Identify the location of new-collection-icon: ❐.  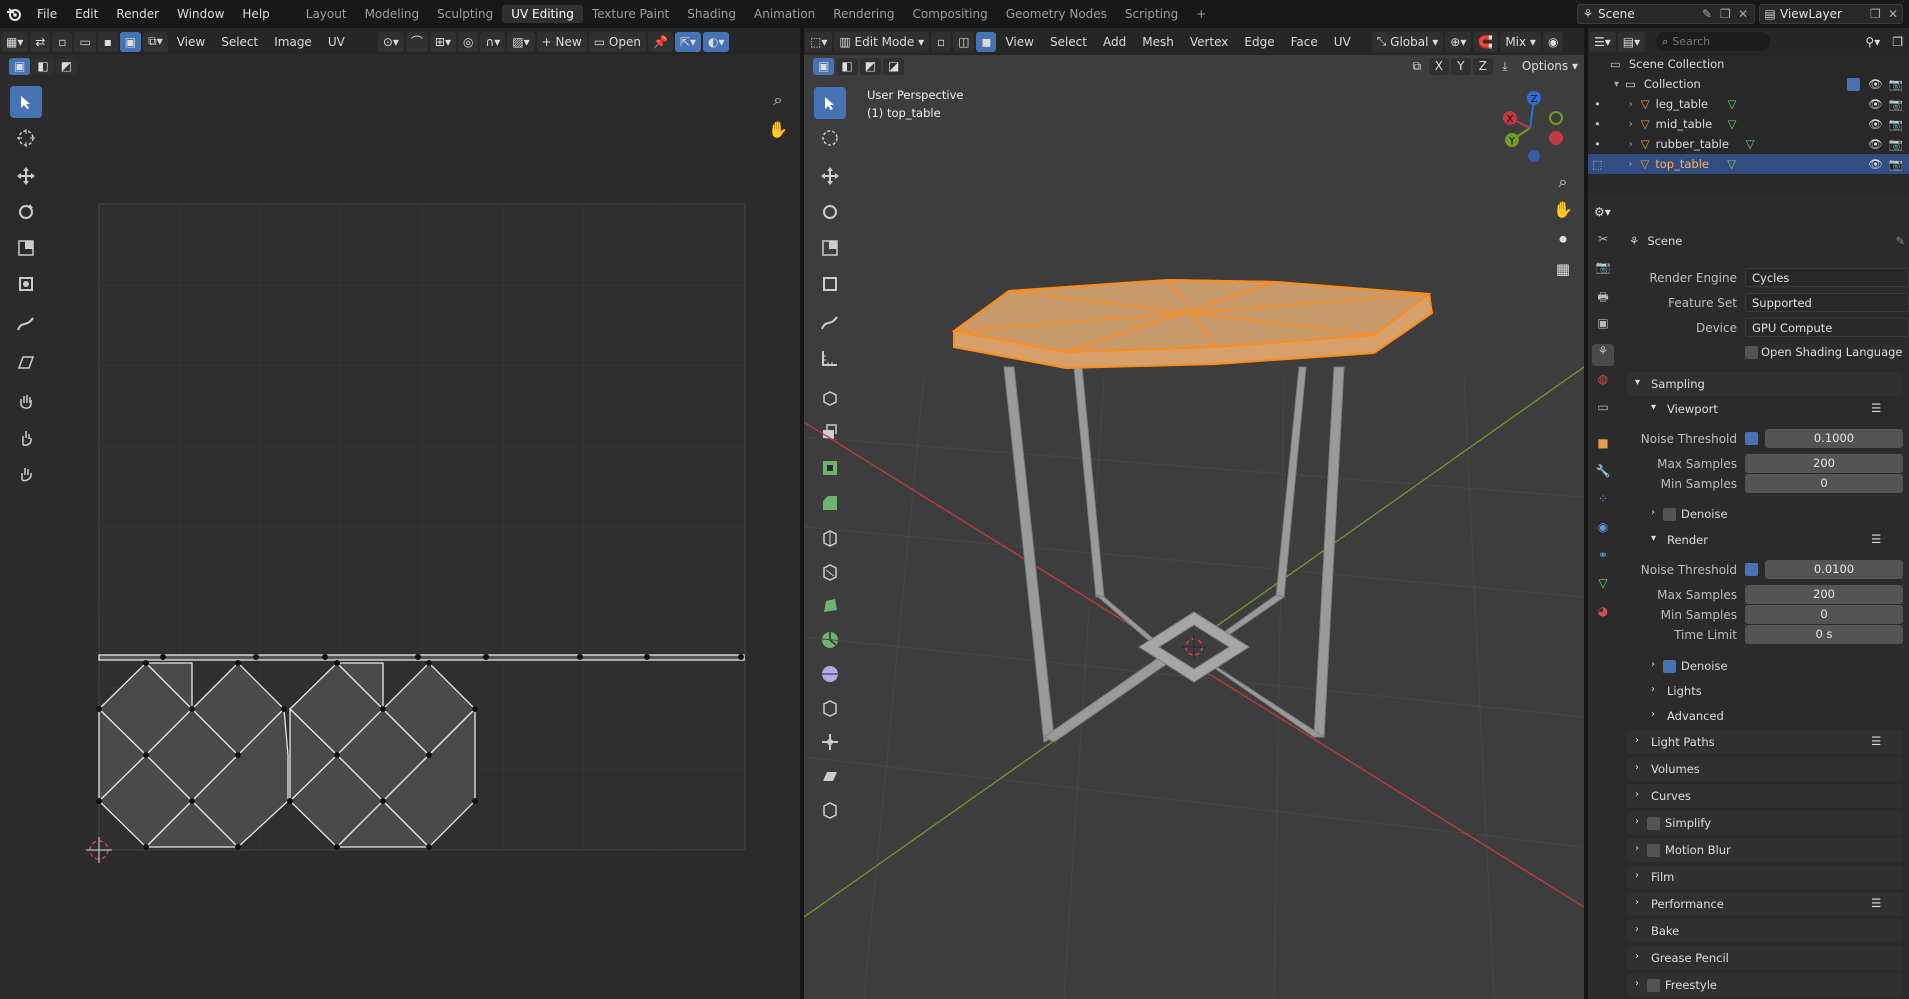
(1897, 42).